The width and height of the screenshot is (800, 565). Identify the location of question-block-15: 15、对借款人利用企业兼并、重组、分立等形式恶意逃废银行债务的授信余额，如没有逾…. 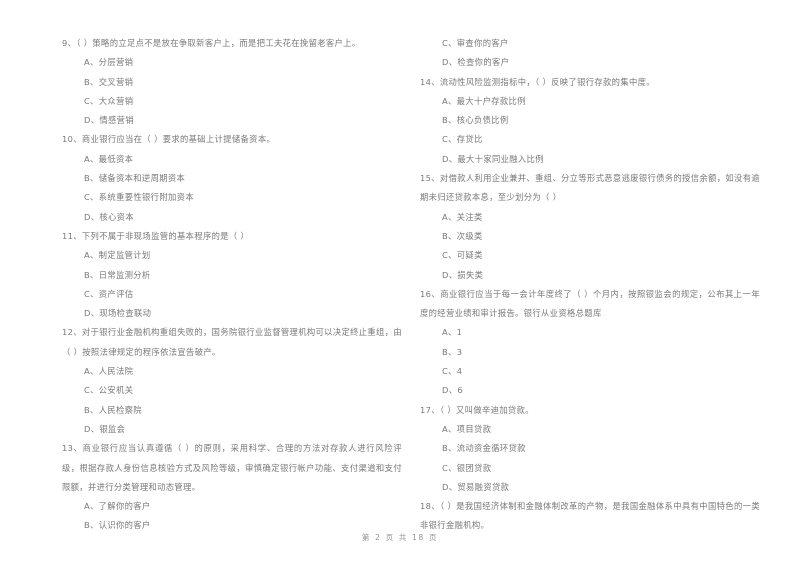
(590, 227).